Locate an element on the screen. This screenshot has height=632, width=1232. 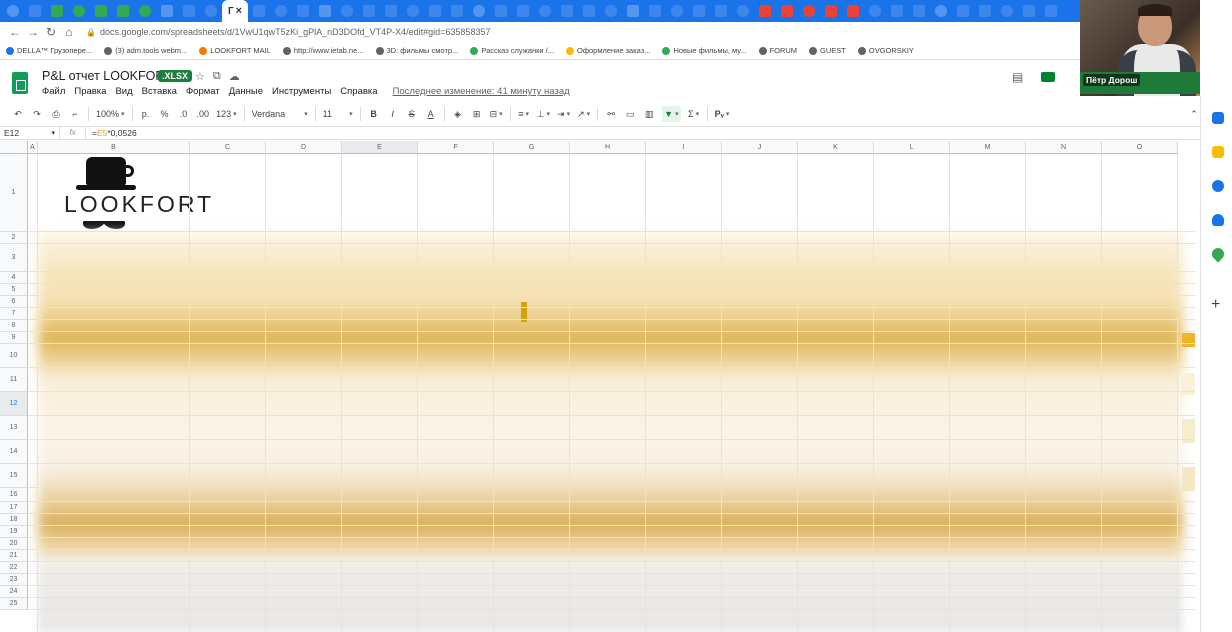
menu-item: Инструменты is located at coordinates (301, 91).